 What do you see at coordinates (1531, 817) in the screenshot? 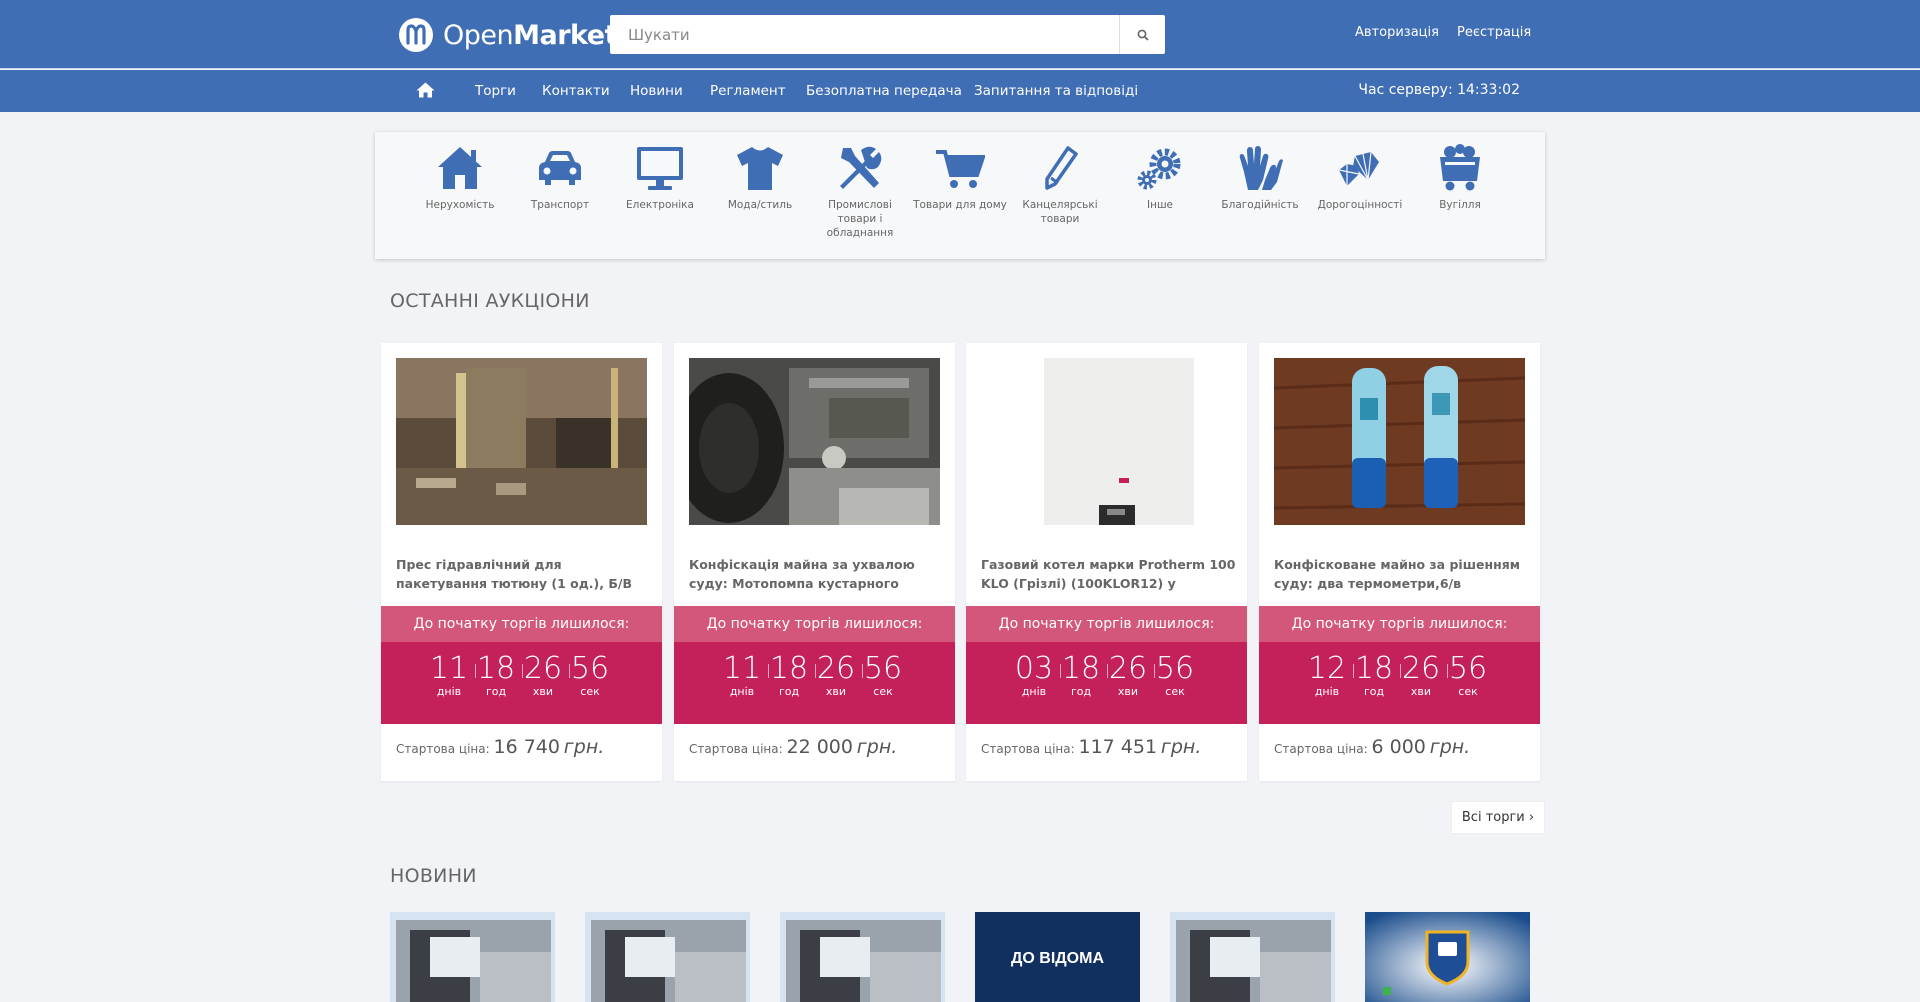
I see `chevron-right-icon: ›` at bounding box center [1531, 817].